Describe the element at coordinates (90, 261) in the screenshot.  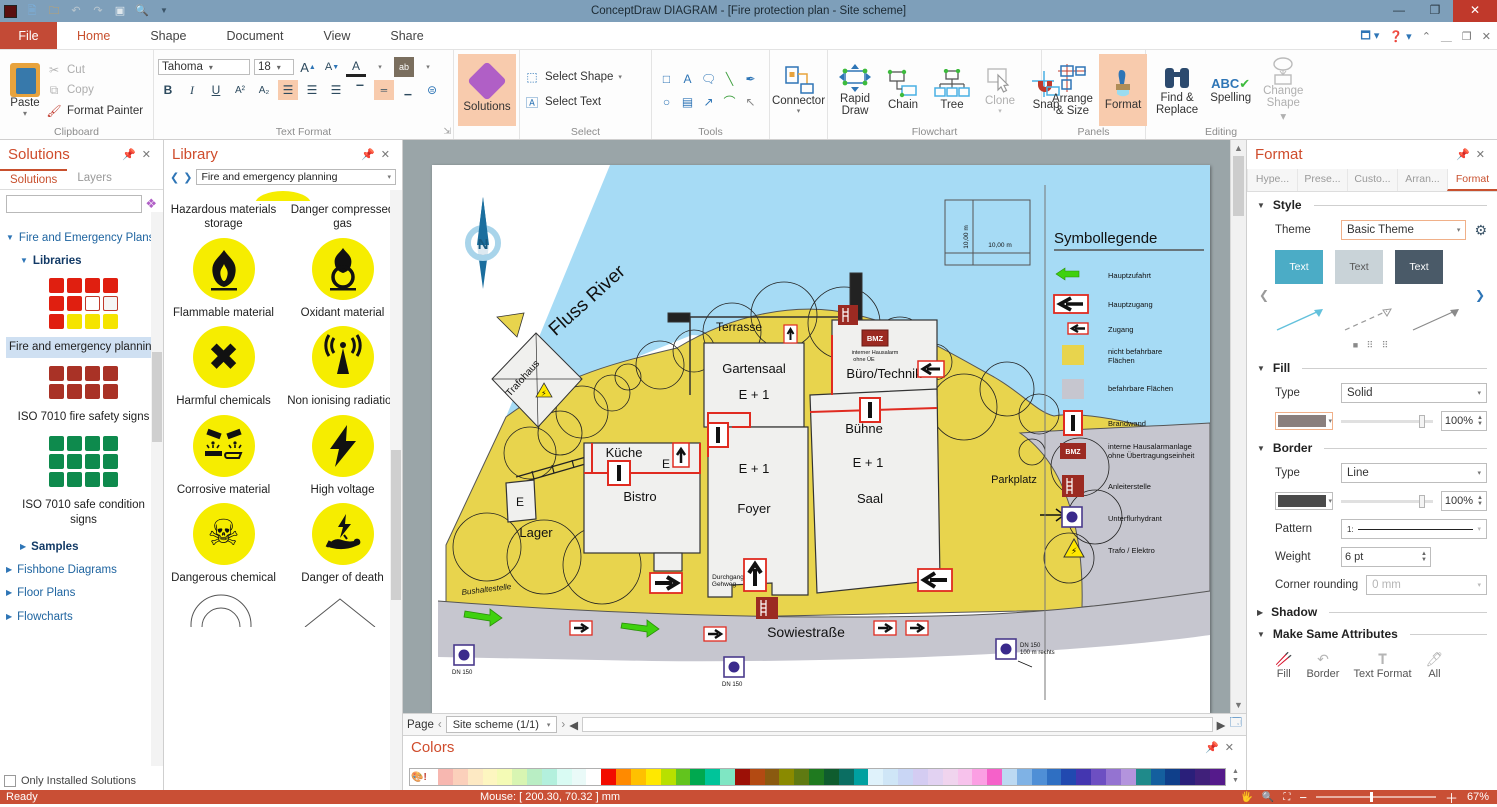
I see `tree-item-libraries: ▼ Libraries` at that location.